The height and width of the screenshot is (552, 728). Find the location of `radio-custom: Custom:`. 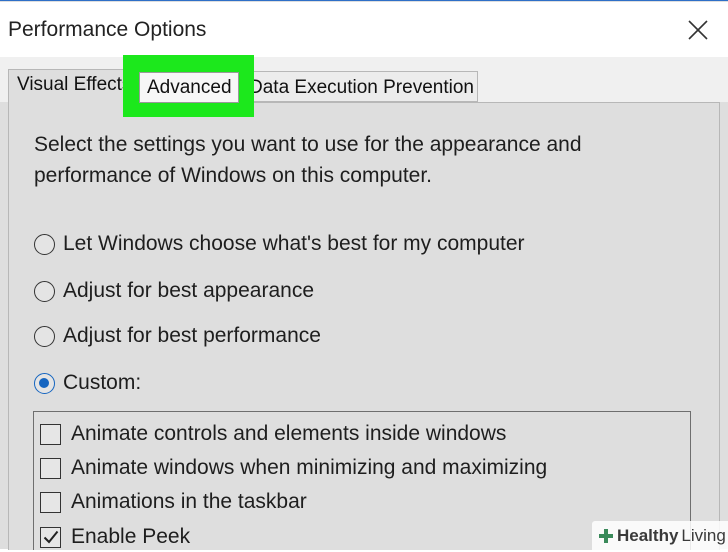

radio-custom: Custom: is located at coordinates (87, 383).